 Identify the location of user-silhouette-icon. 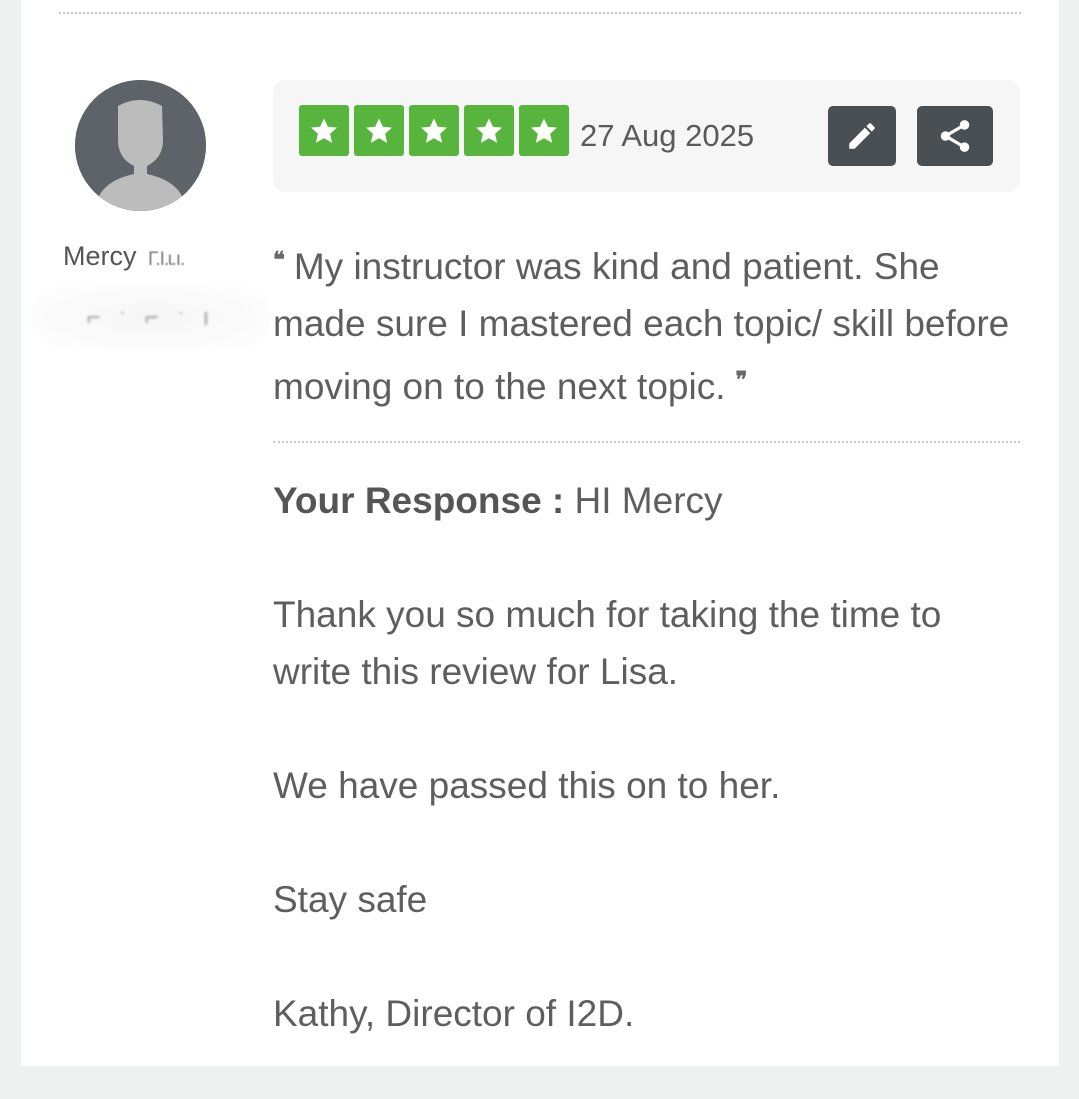
(140, 145).